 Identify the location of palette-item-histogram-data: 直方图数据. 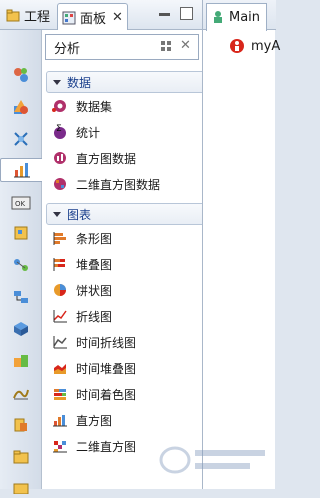
(94, 158).